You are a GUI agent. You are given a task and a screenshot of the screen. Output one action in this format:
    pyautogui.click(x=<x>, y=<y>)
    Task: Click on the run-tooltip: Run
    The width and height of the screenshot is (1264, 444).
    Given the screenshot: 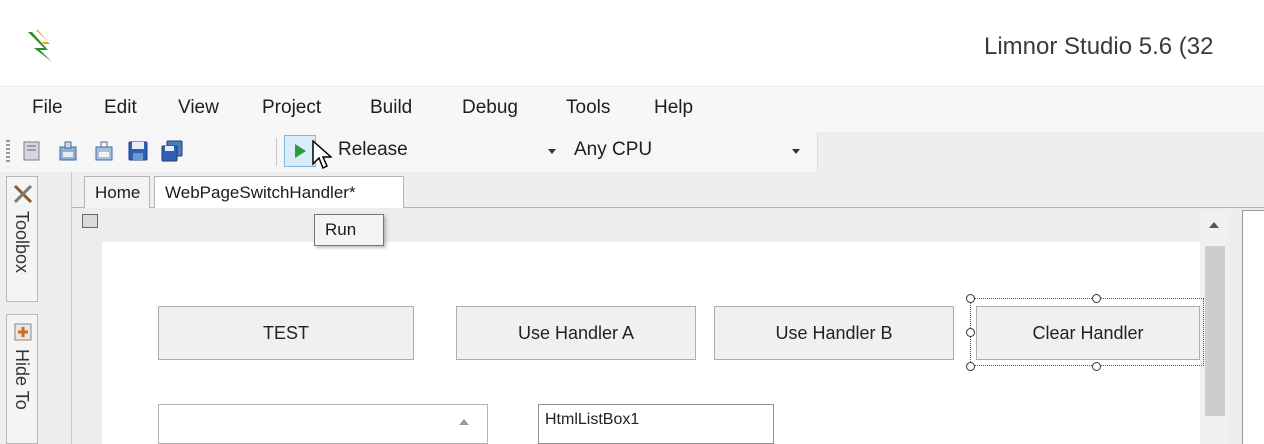 What is the action you would take?
    pyautogui.click(x=349, y=230)
    